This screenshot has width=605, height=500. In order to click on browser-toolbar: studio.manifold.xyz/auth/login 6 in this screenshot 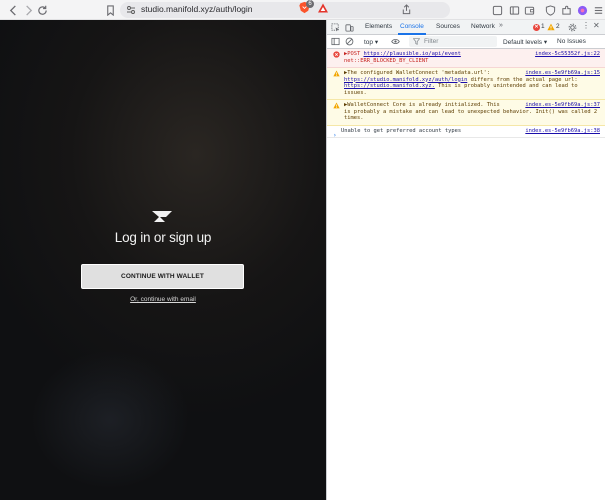, I will do `click(302, 10)`.